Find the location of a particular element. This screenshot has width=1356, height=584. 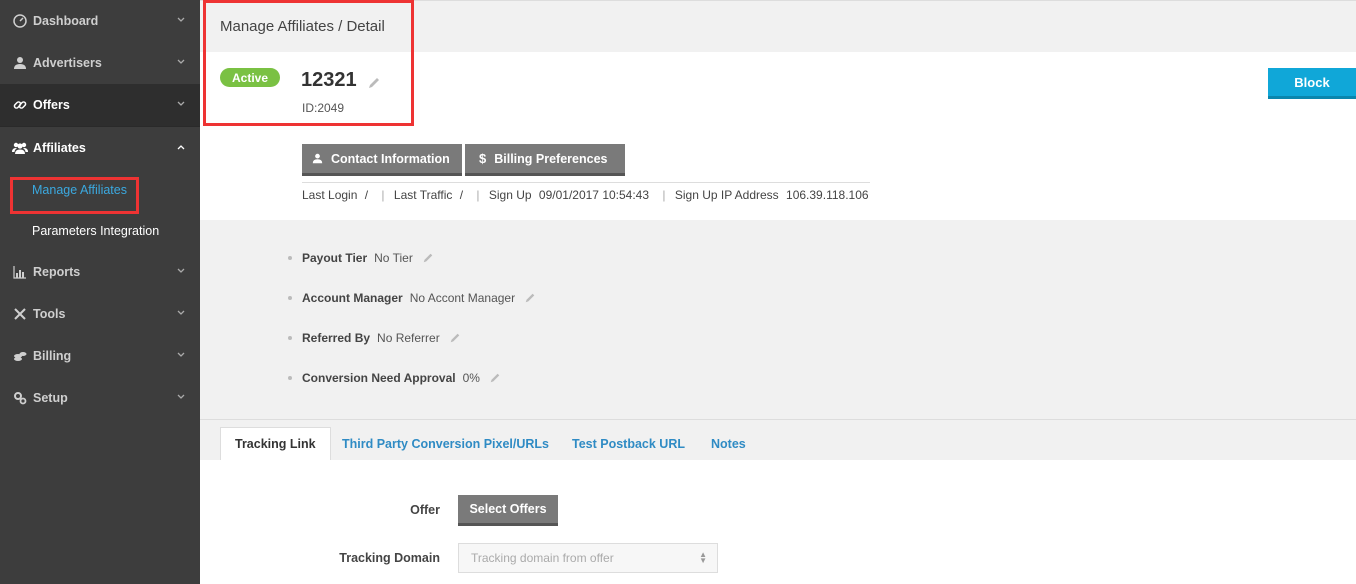

sidebar-item-offers: Offers is located at coordinates (100, 105).